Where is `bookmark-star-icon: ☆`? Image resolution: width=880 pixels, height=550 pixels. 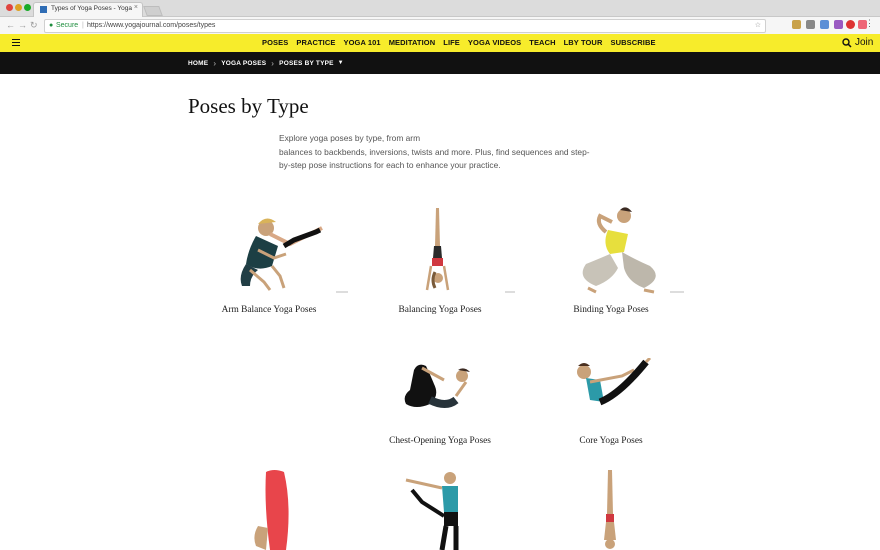 bookmark-star-icon: ☆ is located at coordinates (758, 26).